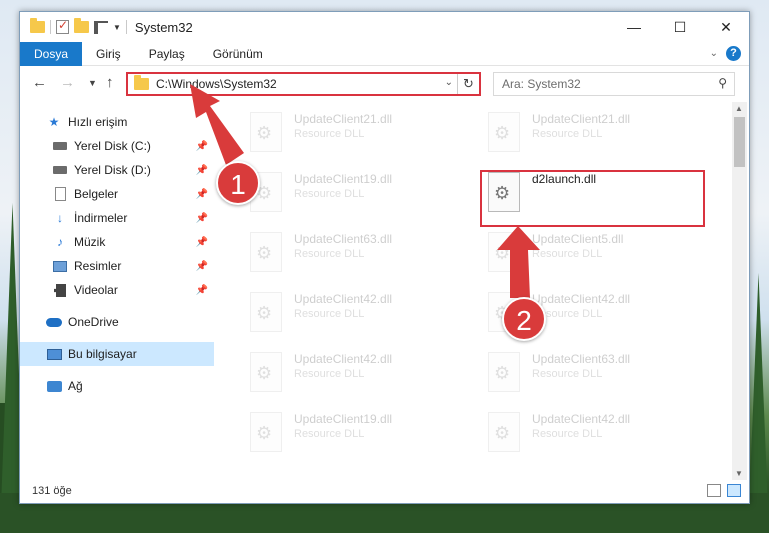 This screenshot has width=769, height=533. What do you see at coordinates (98, 266) in the screenshot?
I see `nav-item-label: Resimler` at bounding box center [98, 266].